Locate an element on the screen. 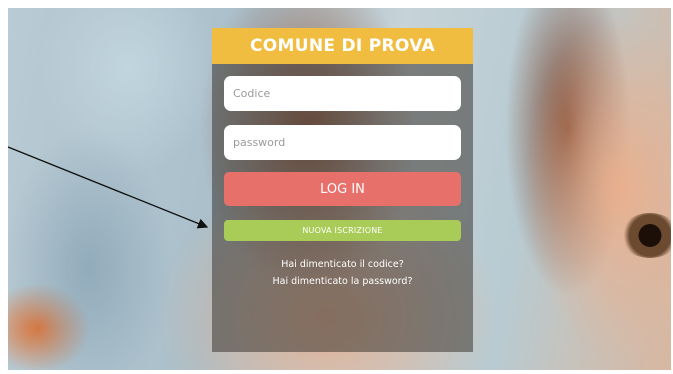 The image size is (673, 374). forgot-password-link: Hai dimenticato la password? is located at coordinates (342, 281).